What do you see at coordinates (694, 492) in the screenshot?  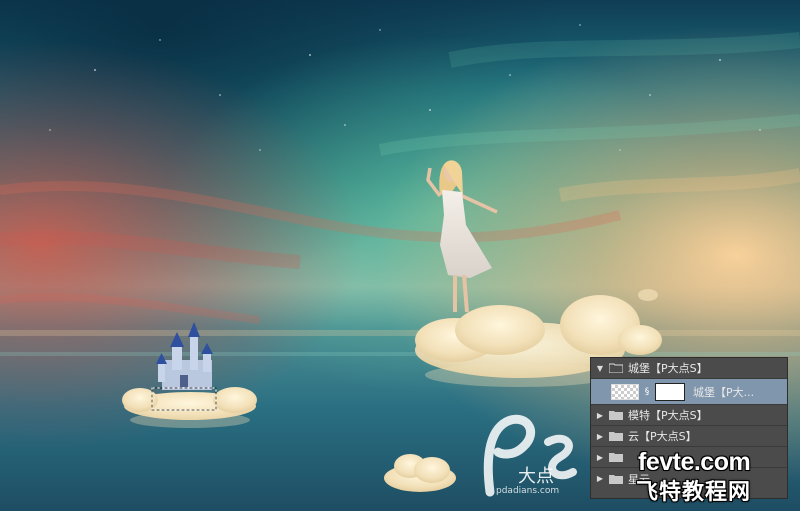 I see `fevte-cn-watermark: 飞特教程网` at bounding box center [694, 492].